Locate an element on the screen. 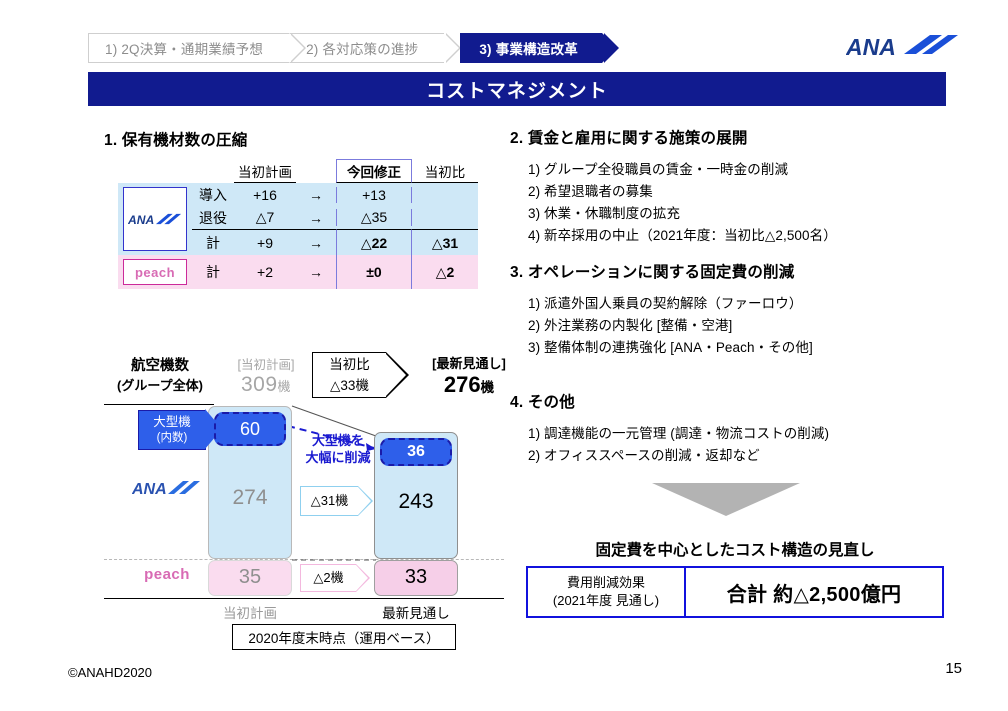 This screenshot has width=1008, height=711. table-row-total: 計 +9 → △22 △31 is located at coordinates (335, 242).